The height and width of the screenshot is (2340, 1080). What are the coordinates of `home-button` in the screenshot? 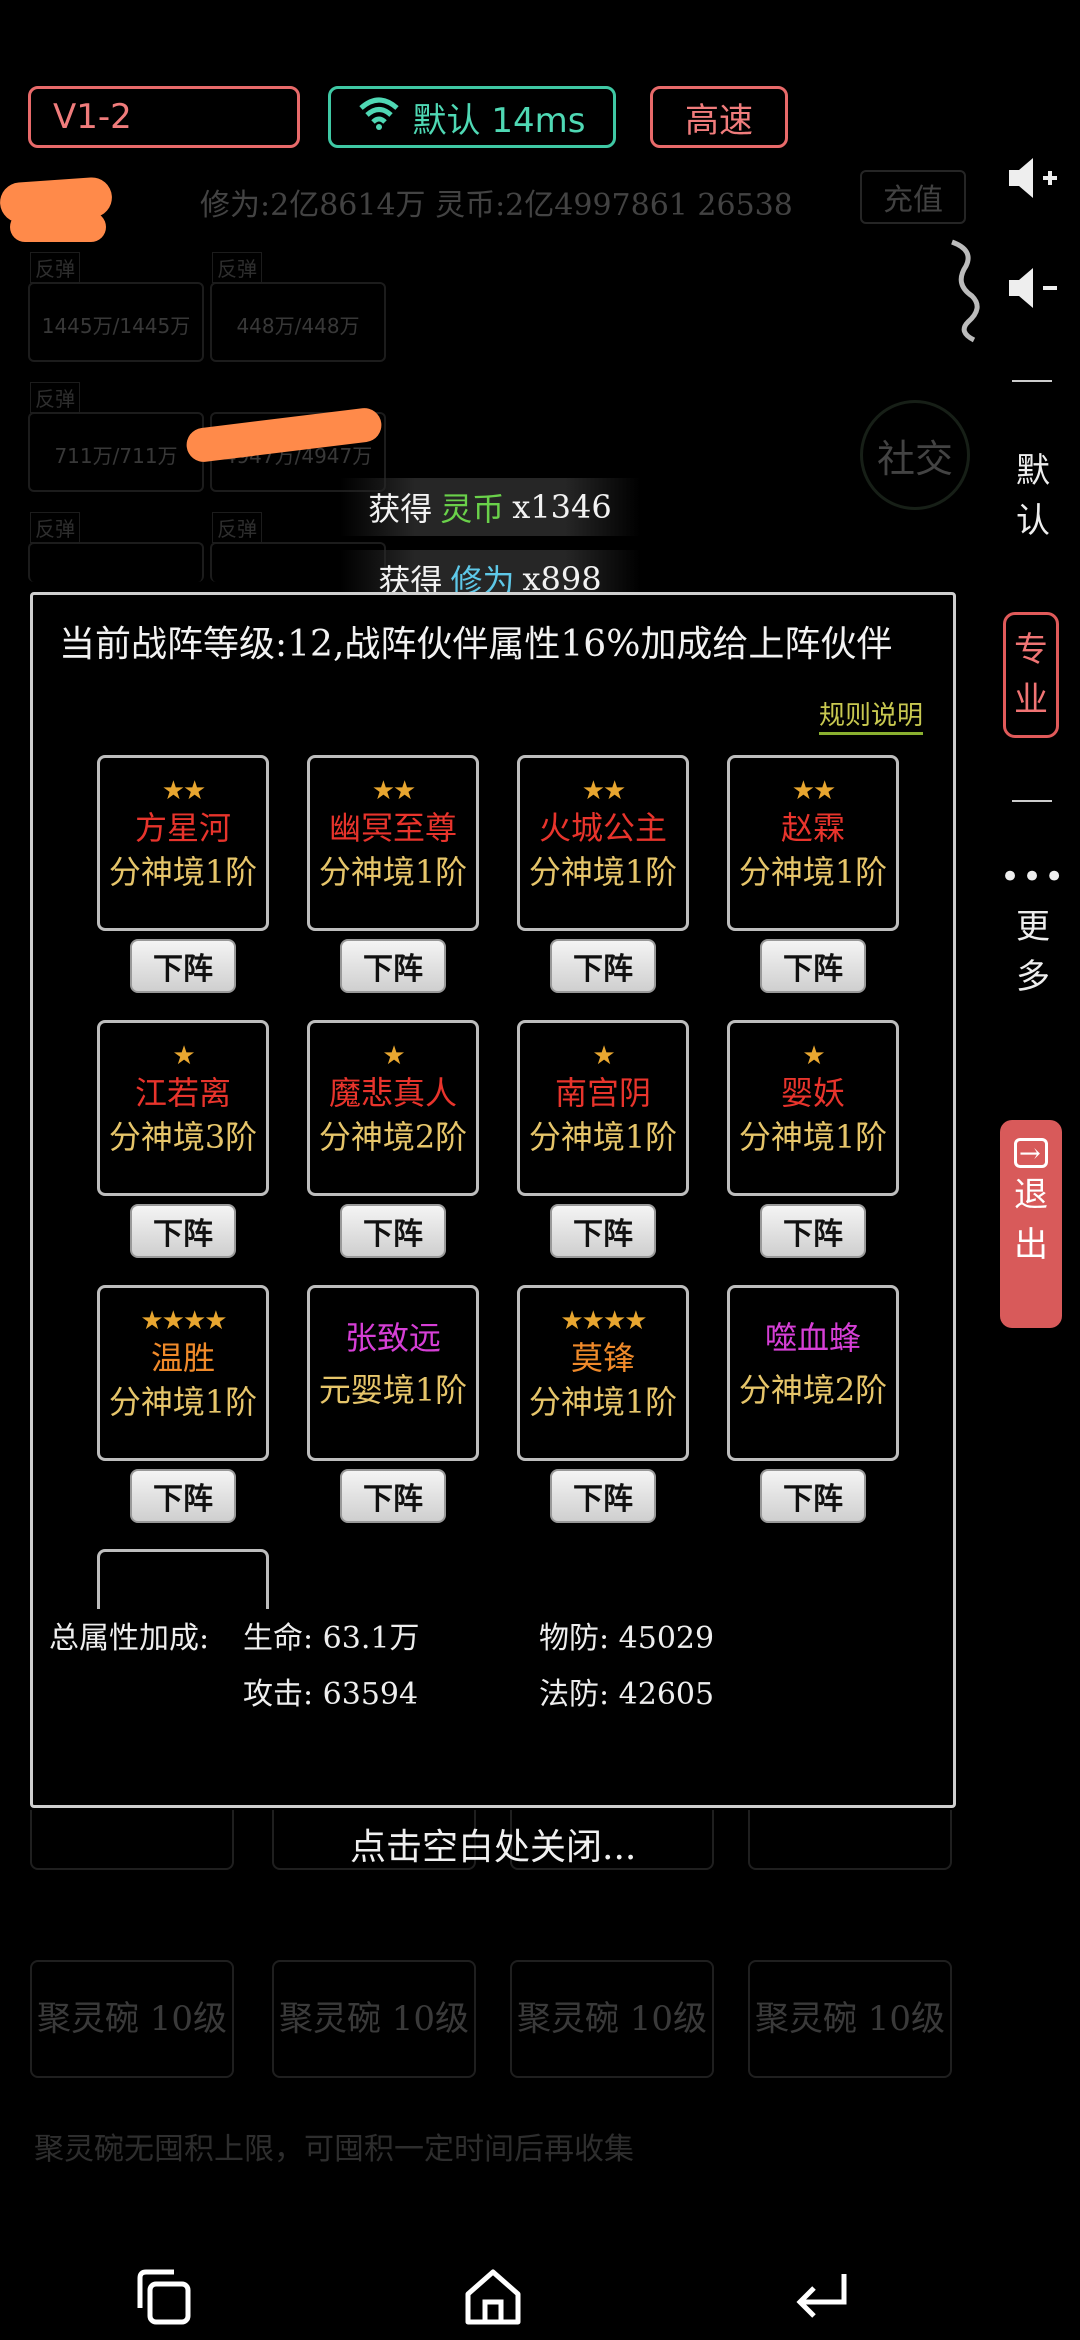 It's located at (493, 2297).